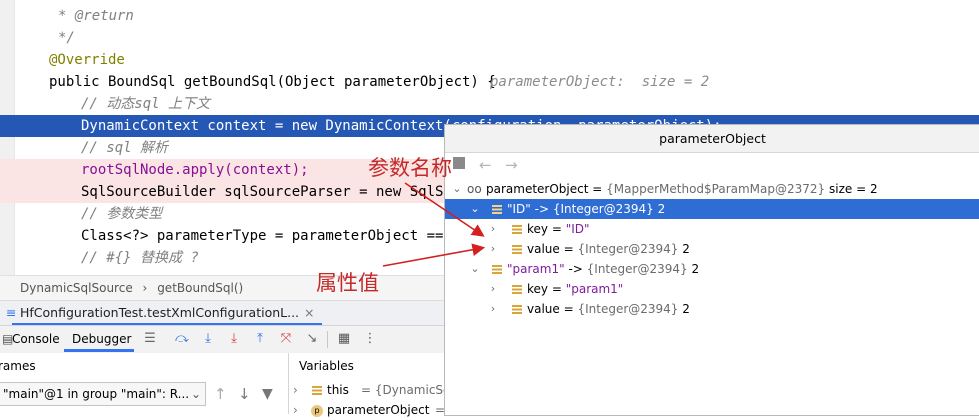  I want to click on annotation-arrows, so click(434, 224).